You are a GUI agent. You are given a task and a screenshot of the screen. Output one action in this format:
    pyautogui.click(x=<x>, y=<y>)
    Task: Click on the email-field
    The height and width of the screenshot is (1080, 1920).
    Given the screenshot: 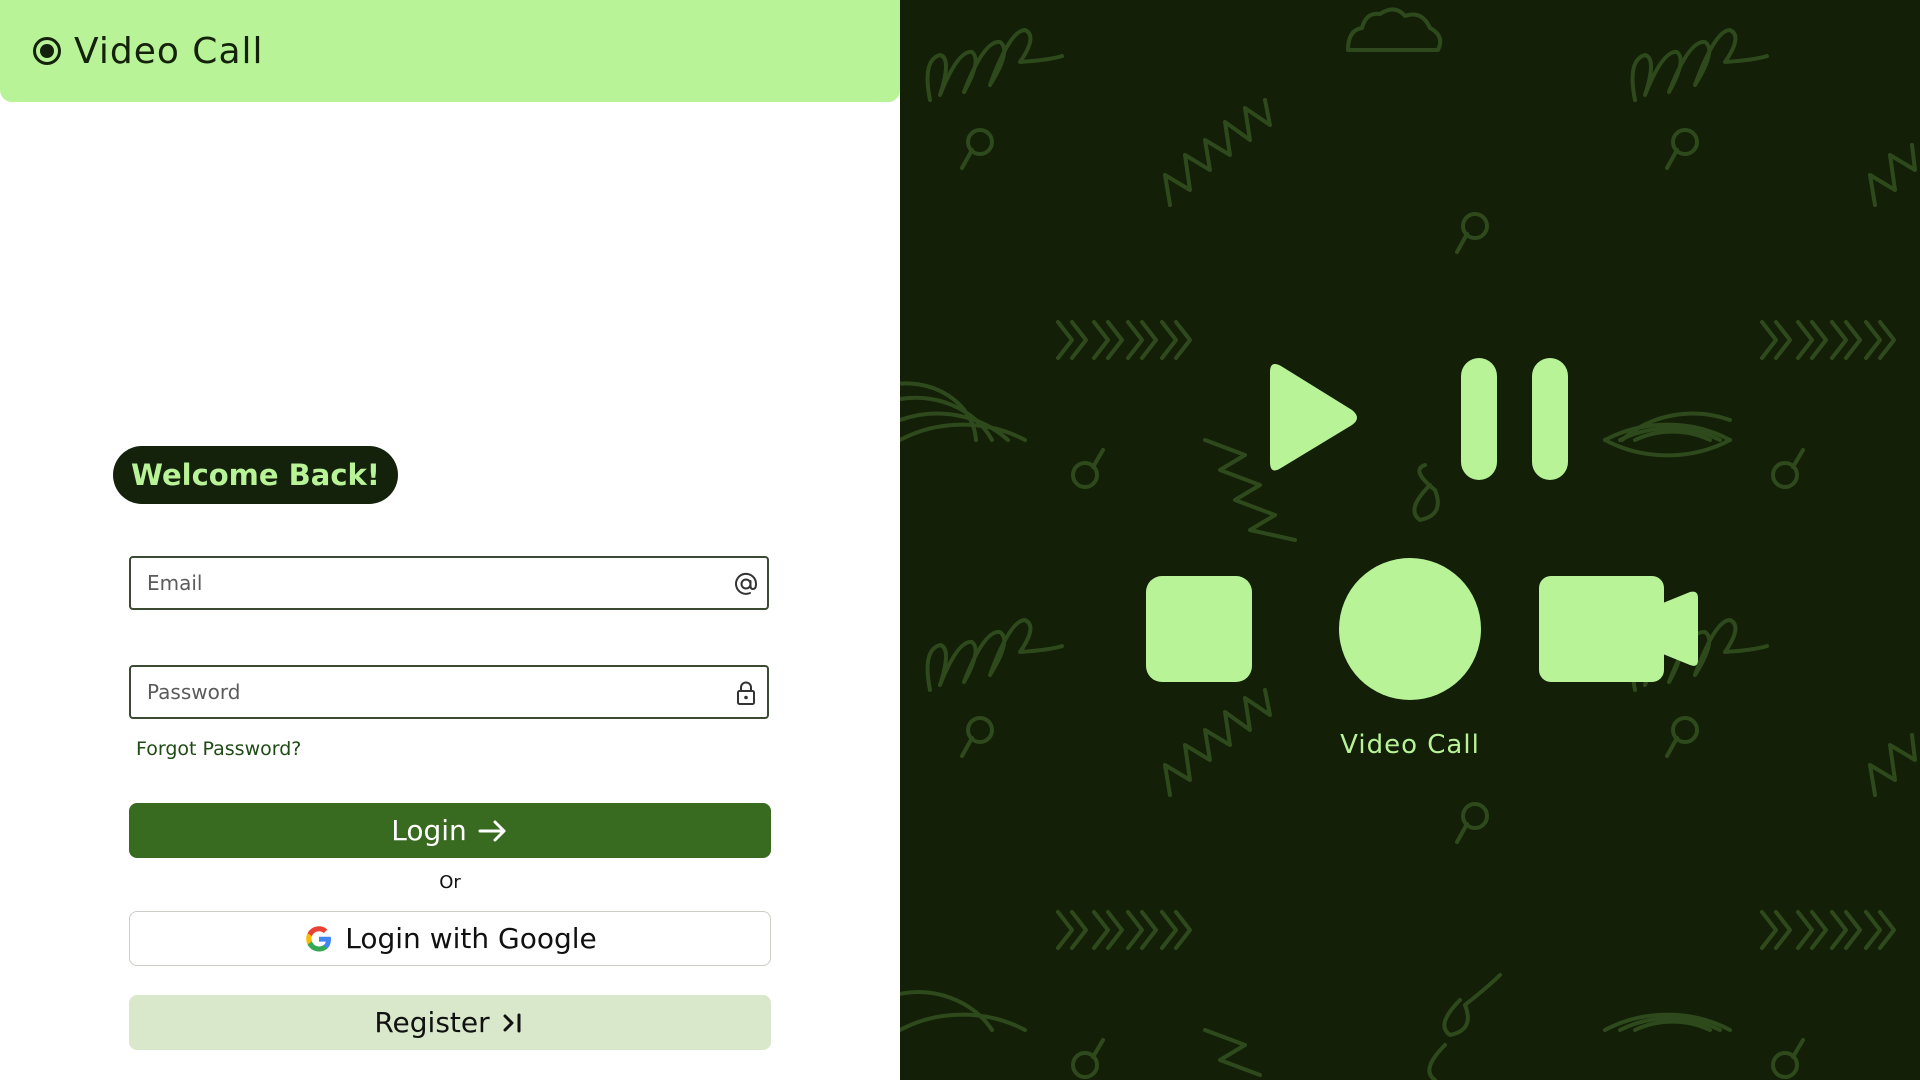 What is the action you would take?
    pyautogui.click(x=449, y=583)
    